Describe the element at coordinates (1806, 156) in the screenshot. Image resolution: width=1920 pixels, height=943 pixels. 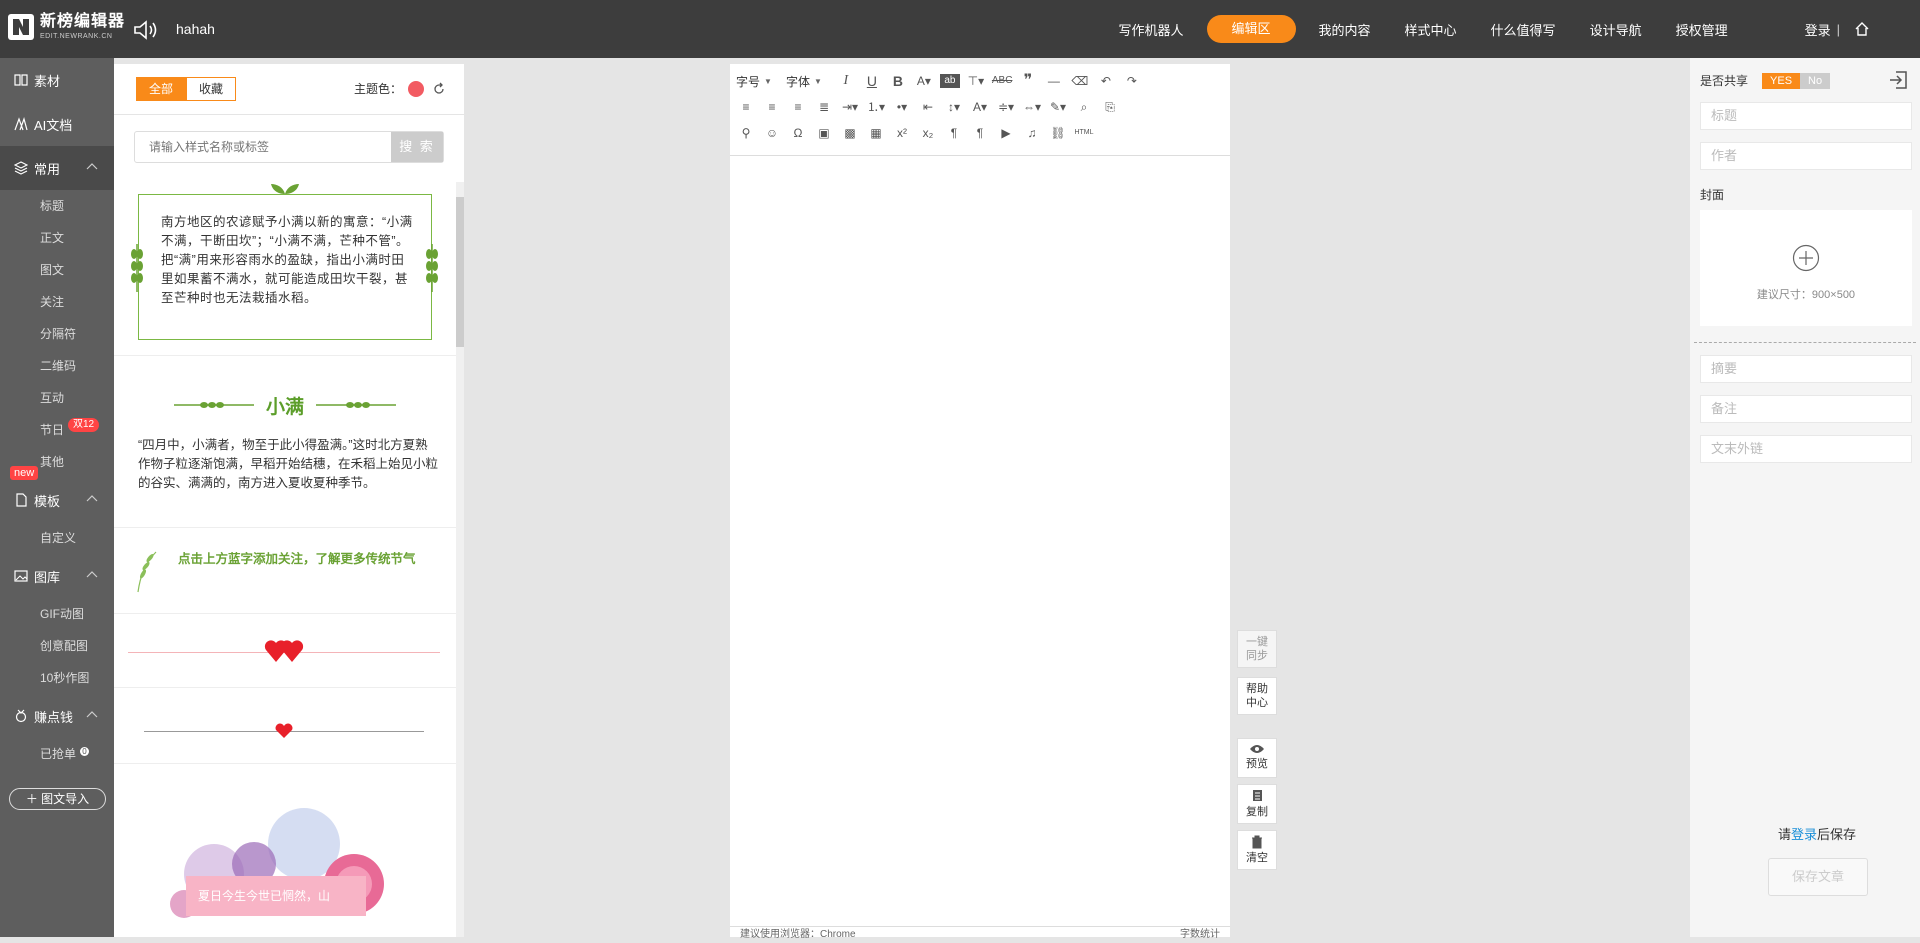
I see `author-field: 作者` at that location.